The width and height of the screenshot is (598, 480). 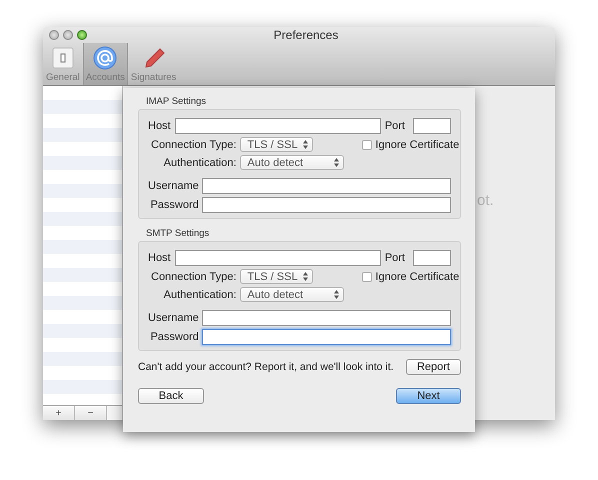 What do you see at coordinates (54, 35) in the screenshot?
I see `close-button` at bounding box center [54, 35].